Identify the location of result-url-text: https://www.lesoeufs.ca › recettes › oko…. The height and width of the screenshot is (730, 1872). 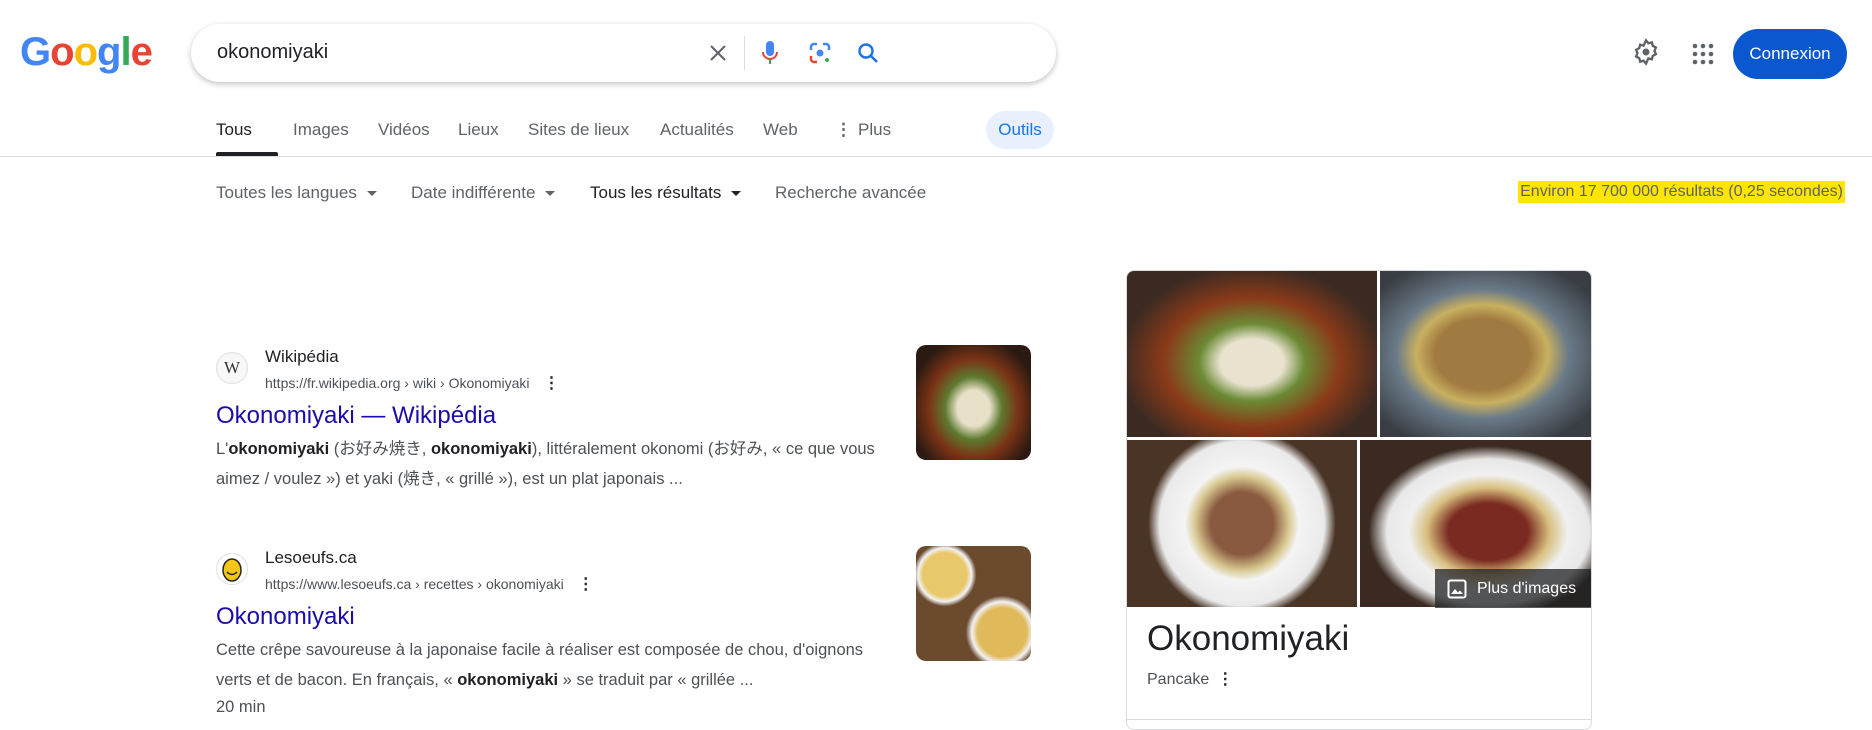
(414, 584).